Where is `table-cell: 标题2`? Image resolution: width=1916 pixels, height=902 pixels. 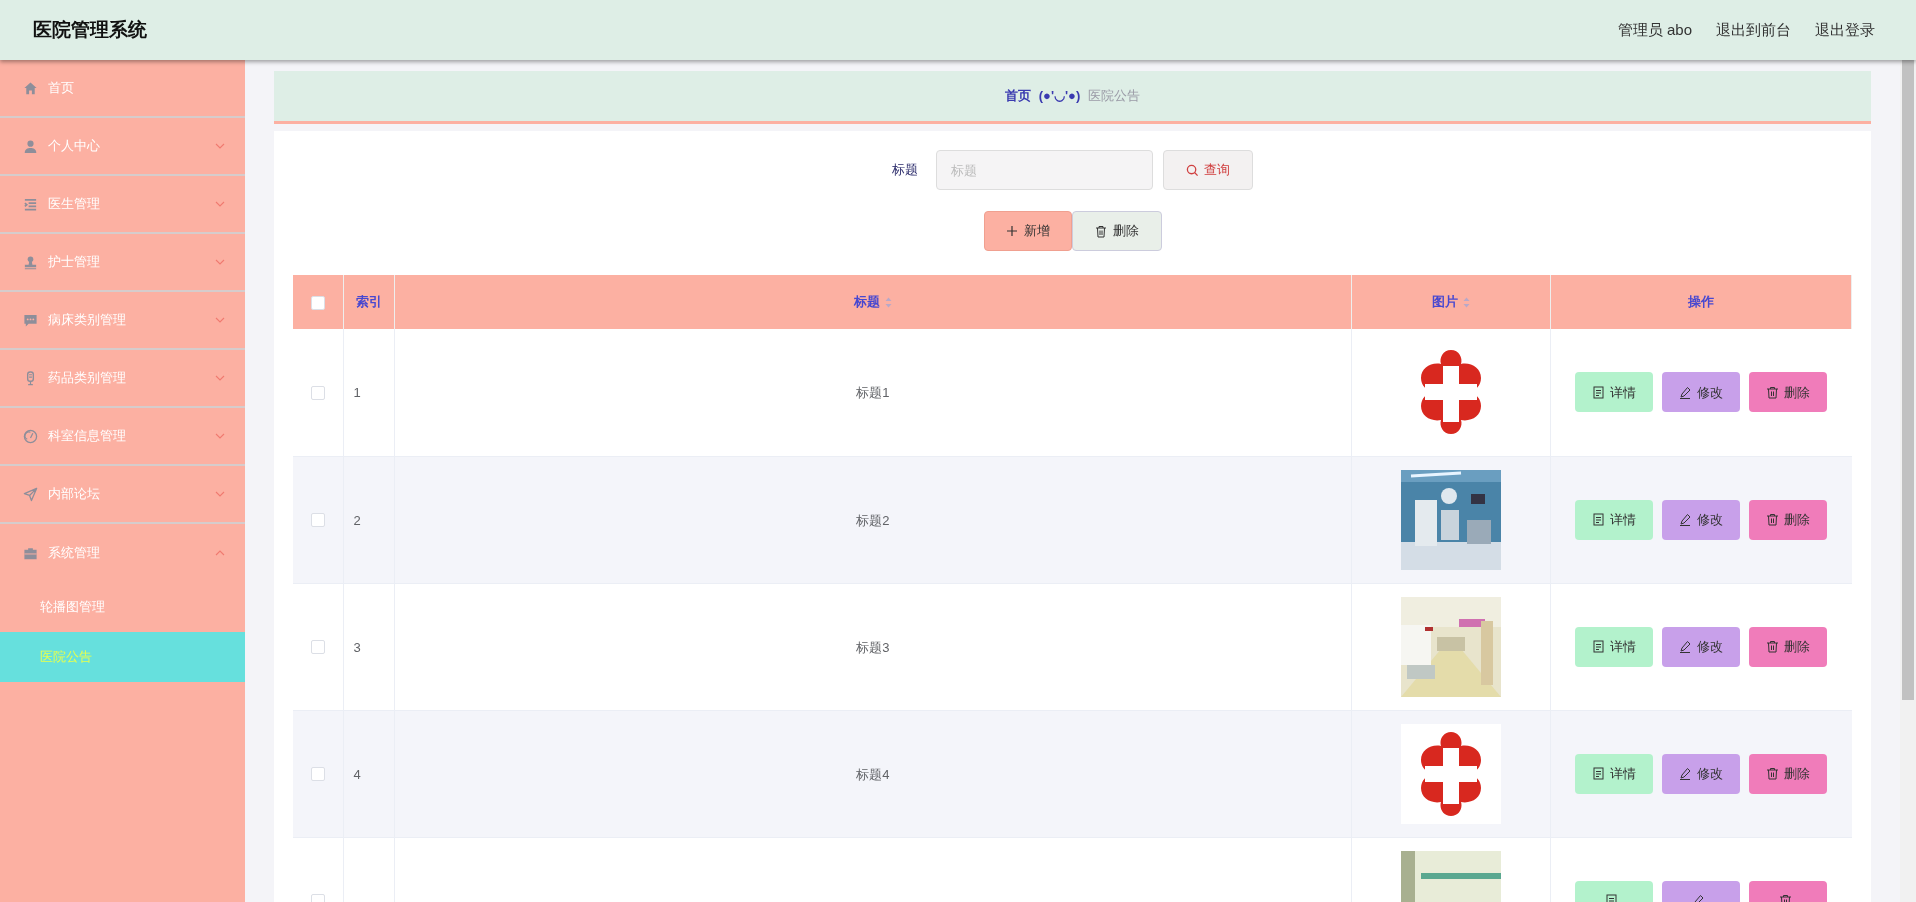
table-cell: 标题2 is located at coordinates (873, 520).